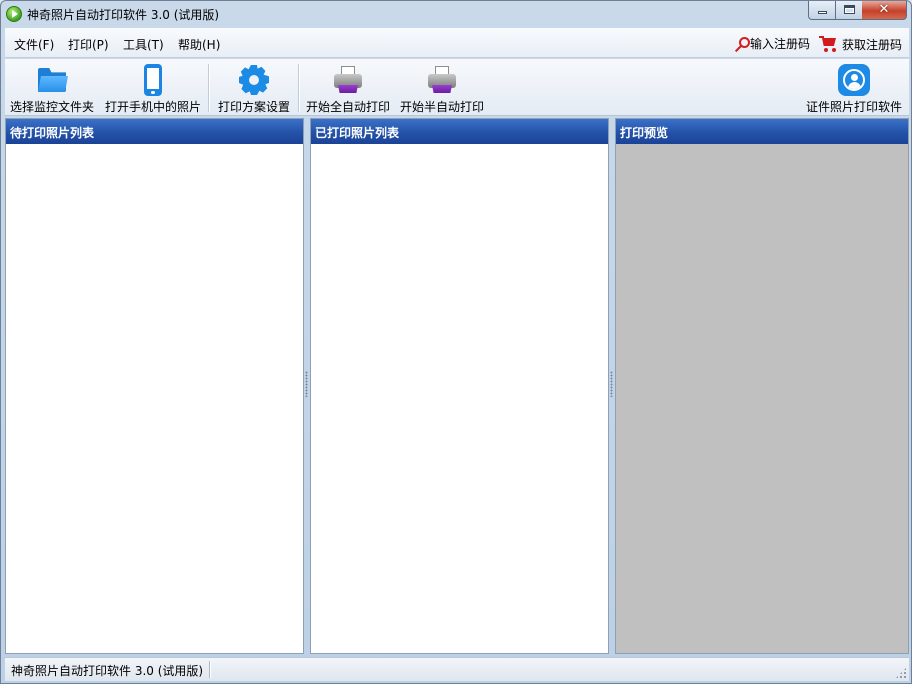 This screenshot has width=912, height=684. I want to click on close-icon: ✕, so click(884, 9).